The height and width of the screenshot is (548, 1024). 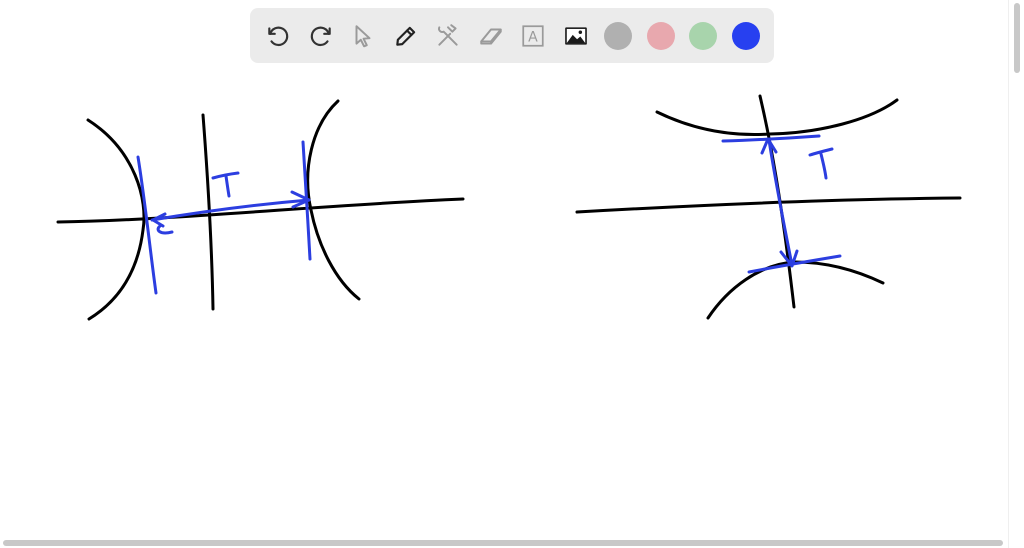 I want to click on text-box-icon: A, so click(x=533, y=35).